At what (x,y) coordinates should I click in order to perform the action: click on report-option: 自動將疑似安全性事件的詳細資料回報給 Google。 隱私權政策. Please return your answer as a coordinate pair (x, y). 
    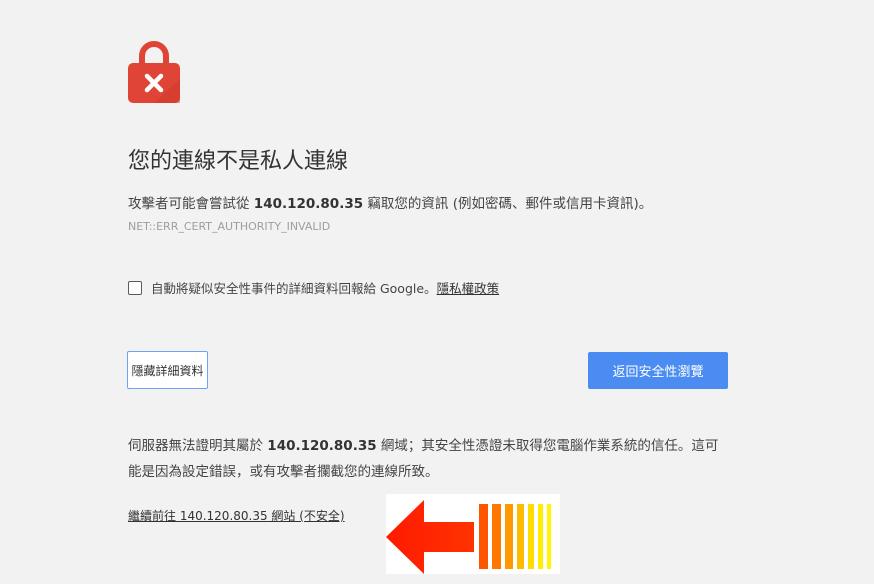
    Looking at the image, I should click on (313, 287).